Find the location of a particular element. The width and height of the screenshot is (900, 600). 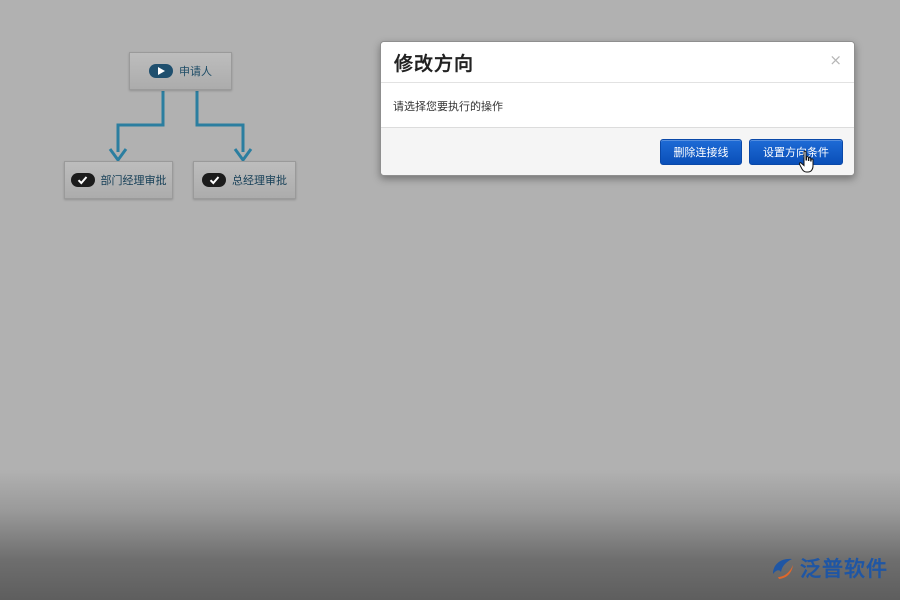

dialog-title: 修改方向 is located at coordinates (434, 64).